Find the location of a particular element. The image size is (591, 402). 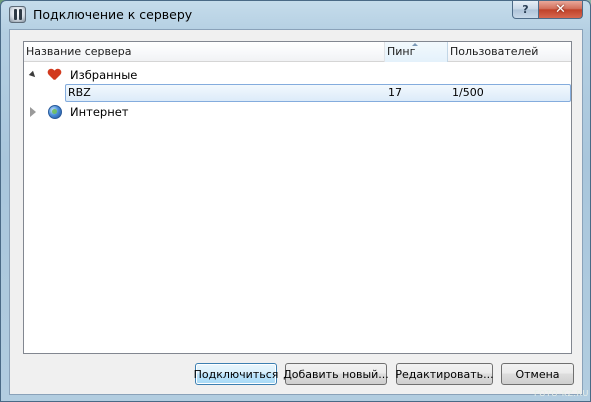

cancel-button: Отмена is located at coordinates (537, 374).